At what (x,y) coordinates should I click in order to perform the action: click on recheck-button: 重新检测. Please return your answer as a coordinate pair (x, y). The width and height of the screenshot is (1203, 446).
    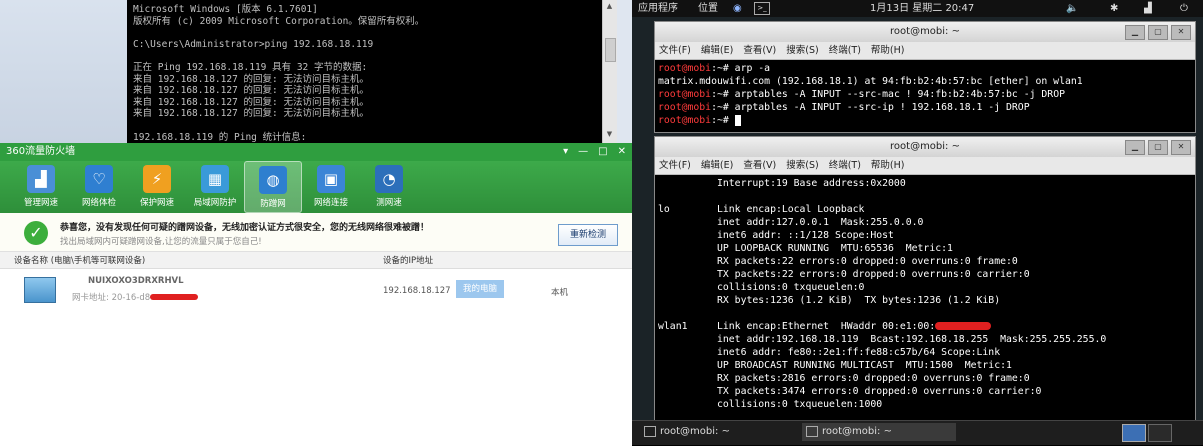
    Looking at the image, I should click on (588, 235).